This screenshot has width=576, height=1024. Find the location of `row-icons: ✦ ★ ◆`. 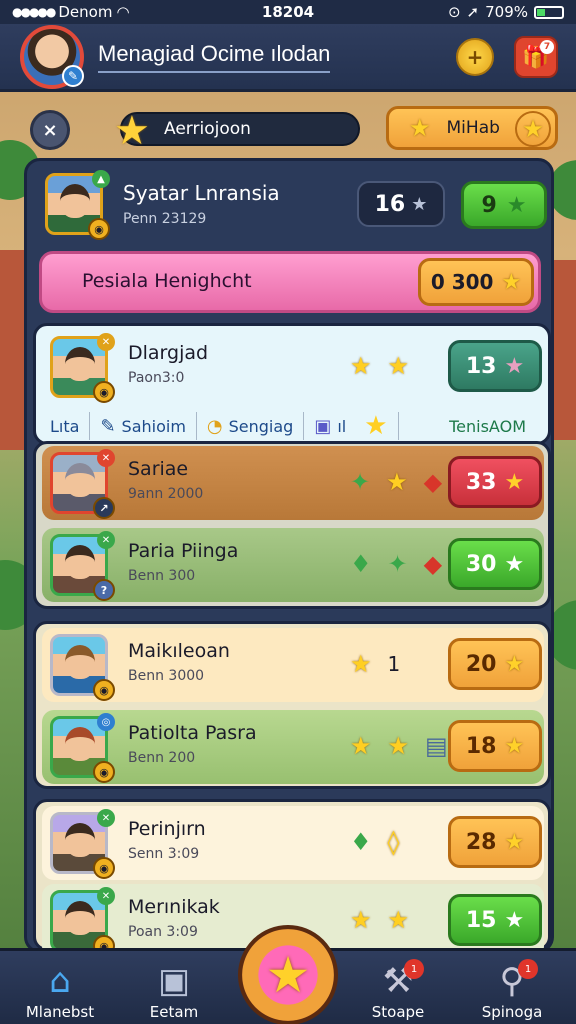

row-icons: ✦ ★ ◆ is located at coordinates (396, 482).